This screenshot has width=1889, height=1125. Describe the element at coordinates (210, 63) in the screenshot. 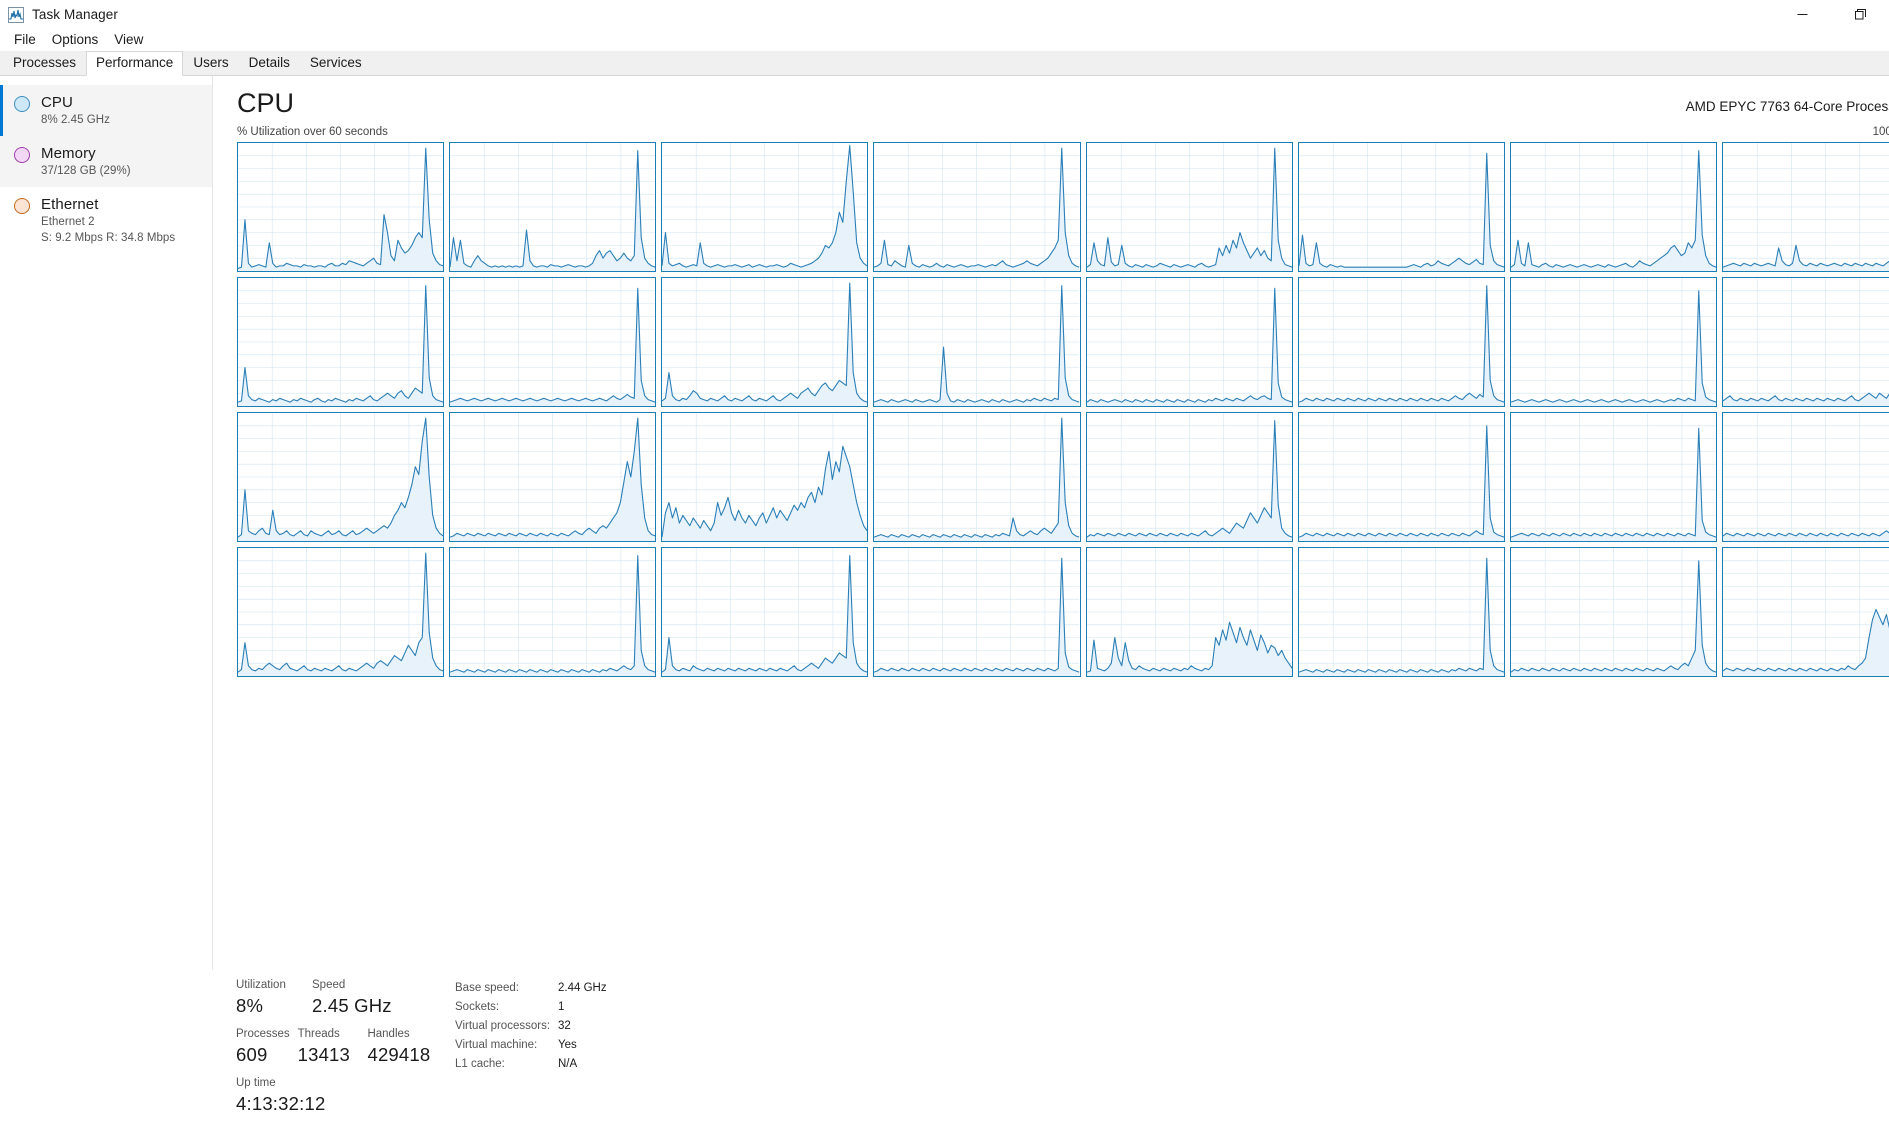

I see `tab-users: Users` at that location.